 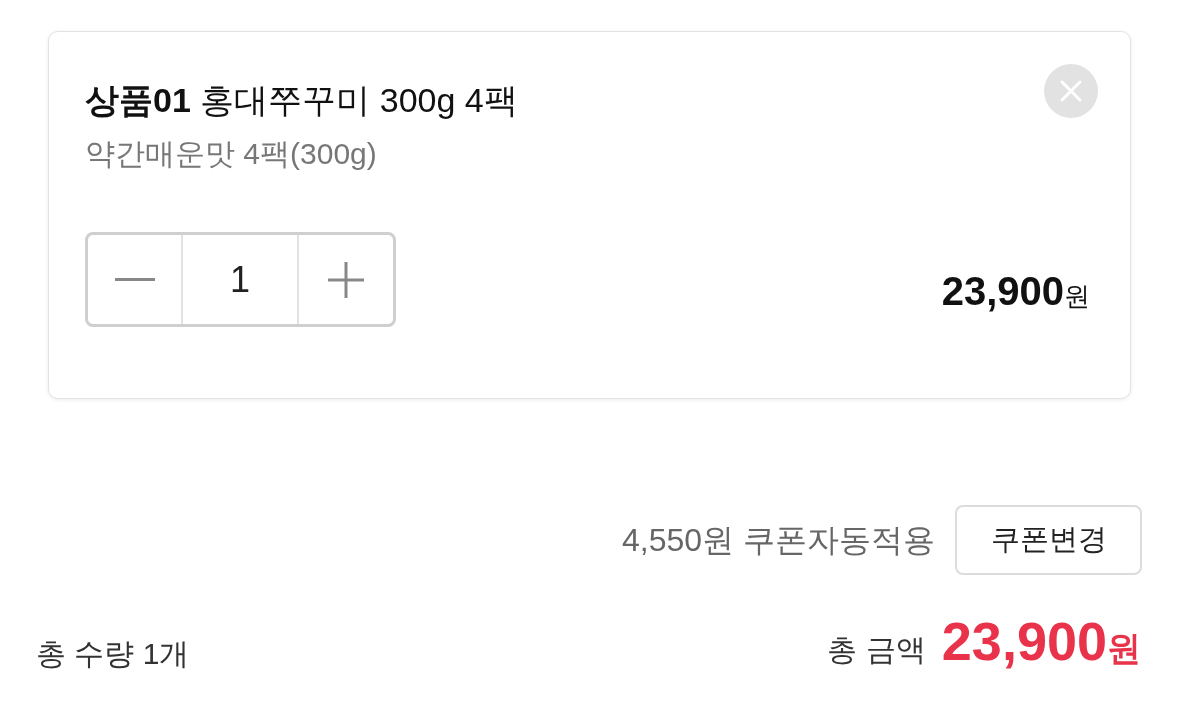 I want to click on product-option: 약간매운맛 4팩(300g), so click(x=231, y=154).